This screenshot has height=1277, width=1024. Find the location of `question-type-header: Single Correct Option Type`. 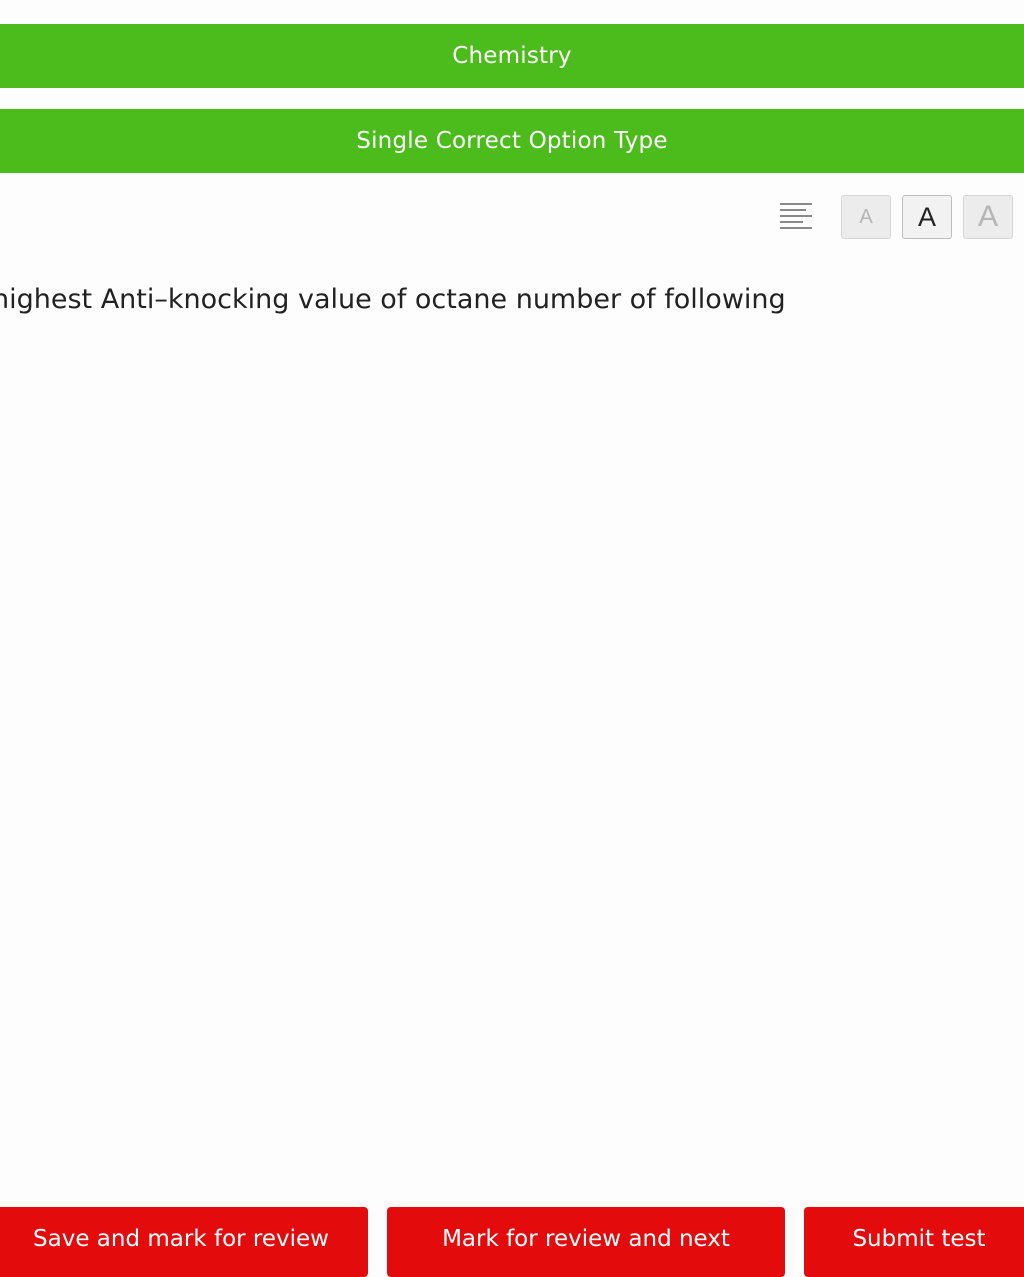

question-type-header: Single Correct Option Type is located at coordinates (512, 141).